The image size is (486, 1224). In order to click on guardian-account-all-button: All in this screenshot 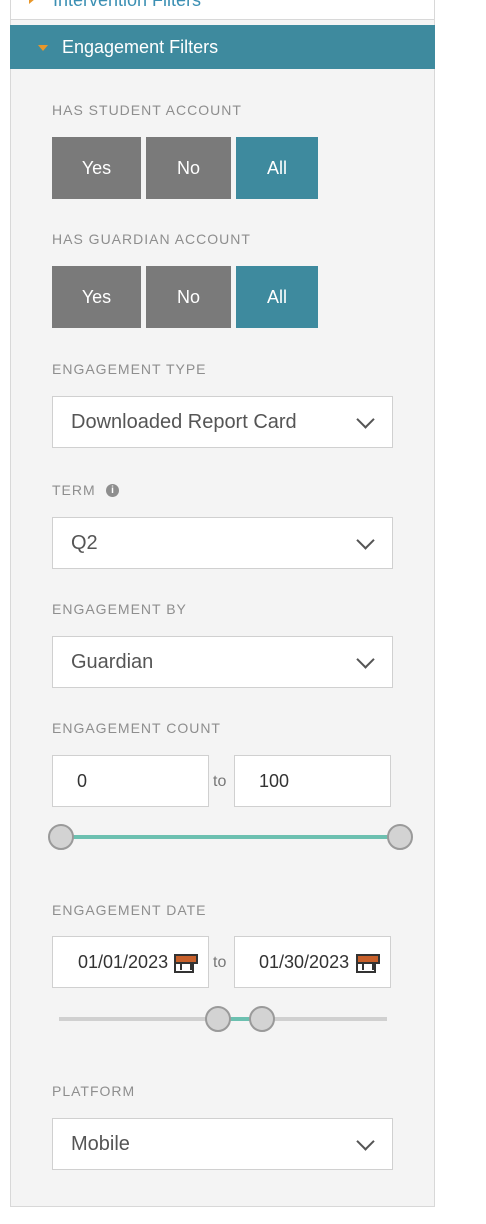, I will do `click(277, 297)`.